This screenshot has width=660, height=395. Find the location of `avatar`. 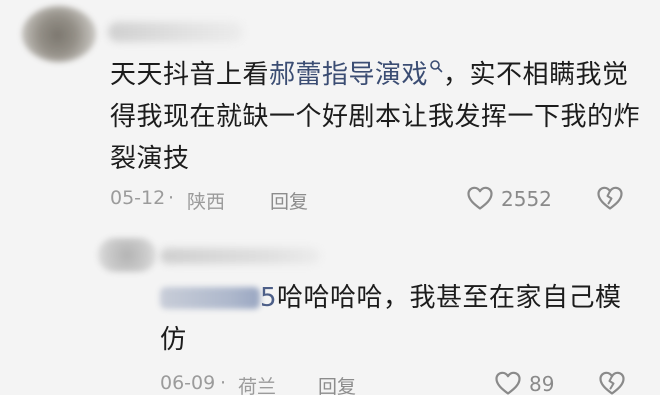

avatar is located at coordinates (59, 34).